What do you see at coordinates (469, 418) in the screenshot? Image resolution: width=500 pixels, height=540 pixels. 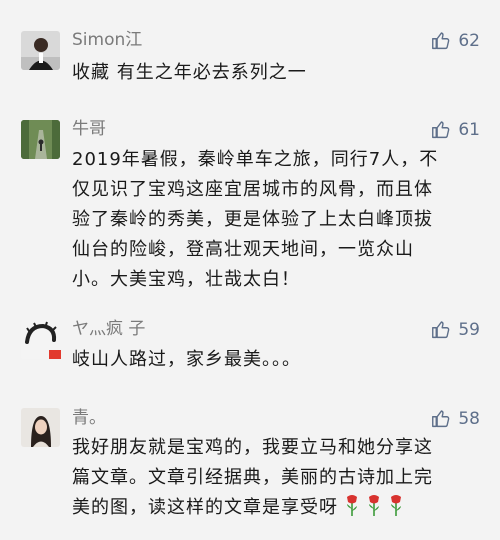 I see `like-count: 58` at bounding box center [469, 418].